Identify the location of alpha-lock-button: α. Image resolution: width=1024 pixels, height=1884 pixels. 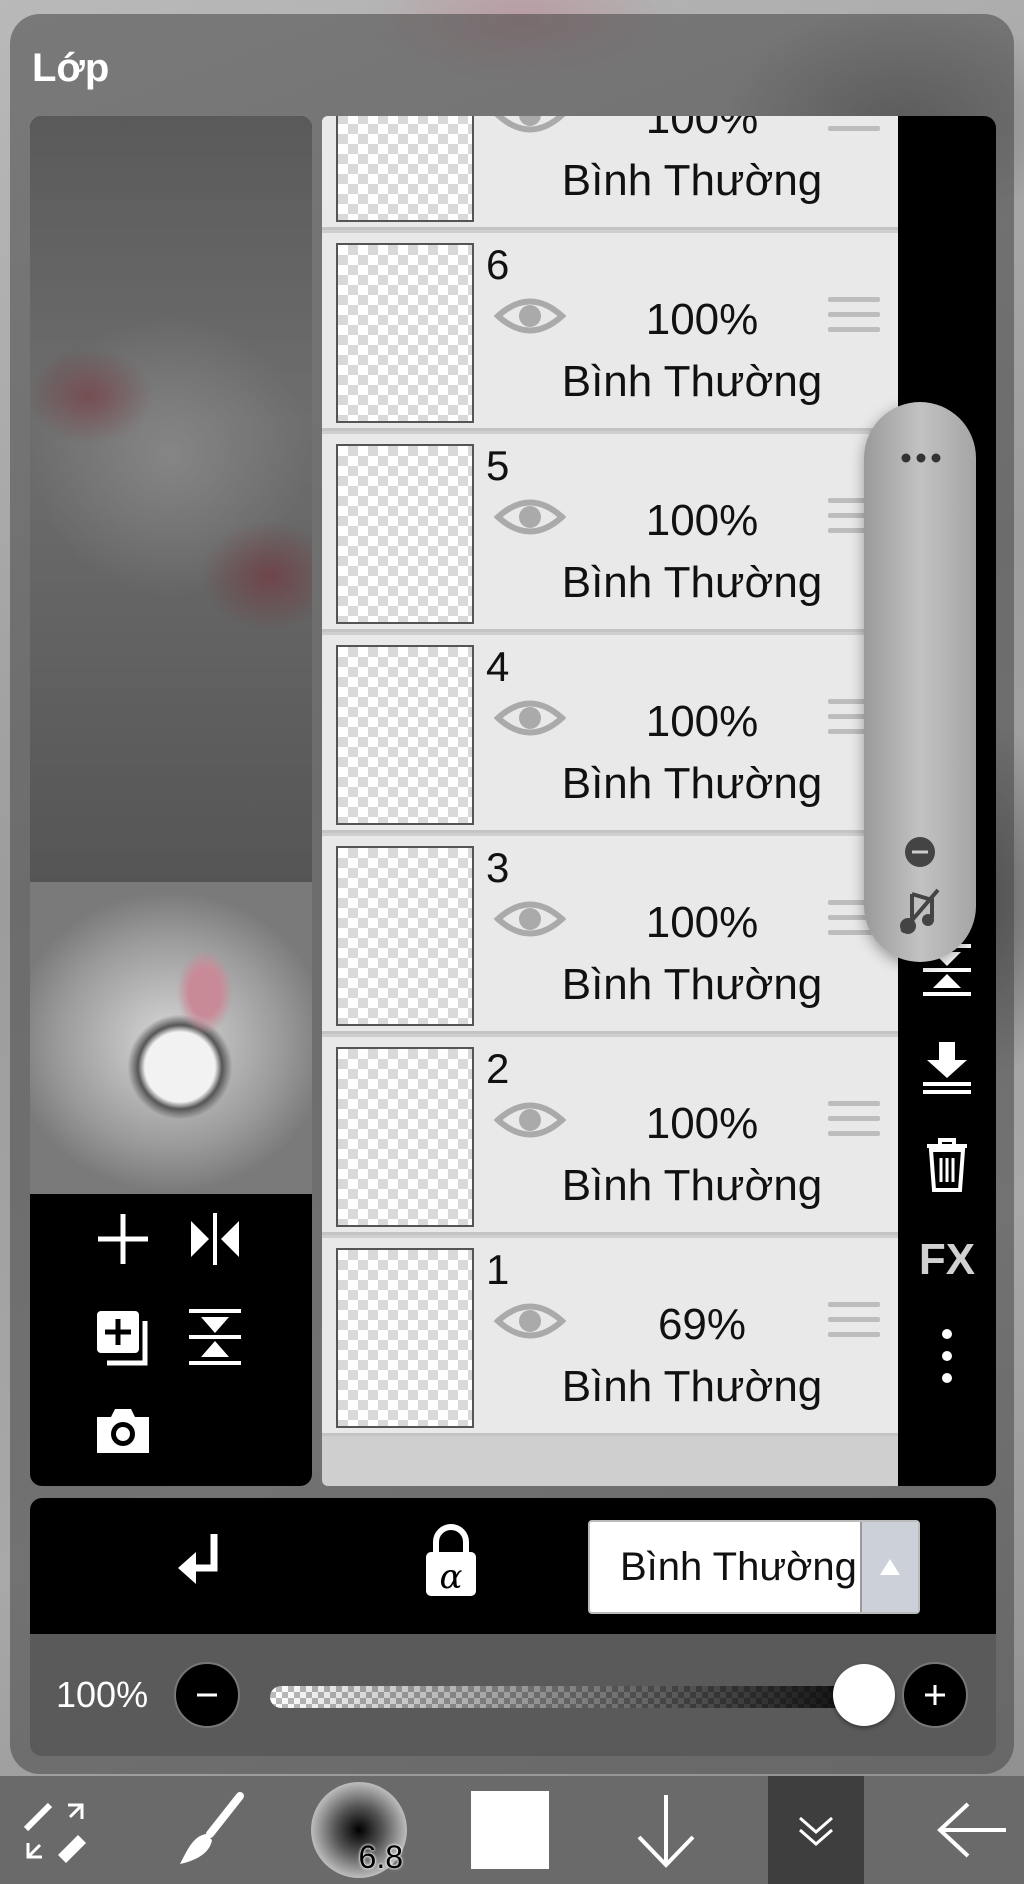
(451, 1564).